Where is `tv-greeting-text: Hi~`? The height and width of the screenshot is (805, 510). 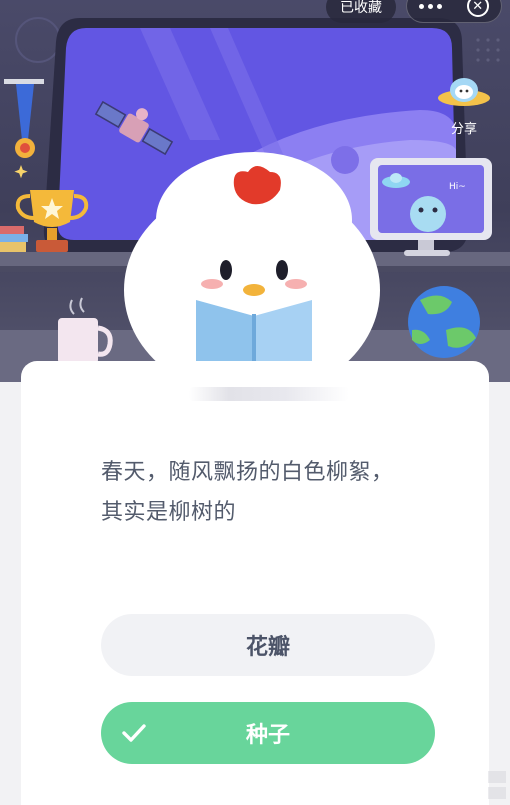 tv-greeting-text: Hi~ is located at coordinates (457, 187).